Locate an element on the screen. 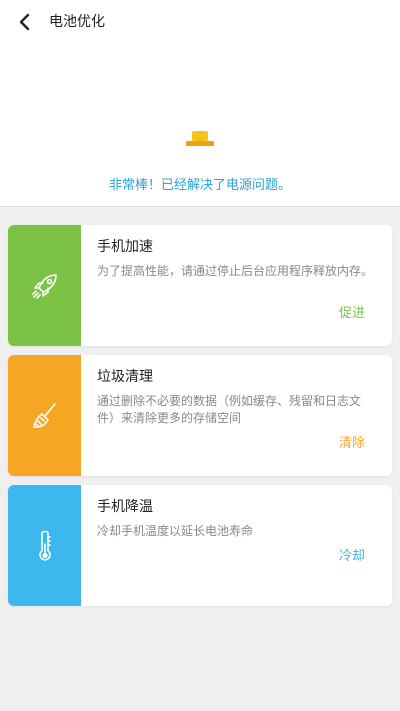 The image size is (400, 711). battery-icon is located at coordinates (200, 138).